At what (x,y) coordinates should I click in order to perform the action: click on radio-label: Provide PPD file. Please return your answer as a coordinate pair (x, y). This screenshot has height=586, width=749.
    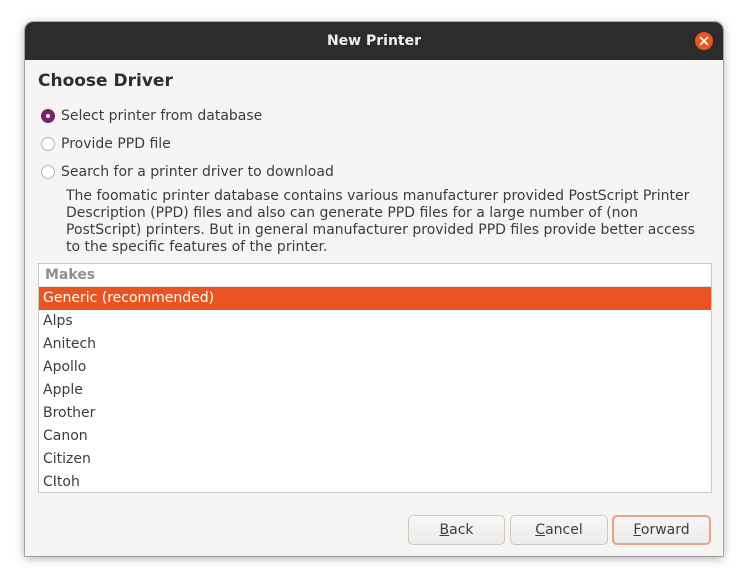
    Looking at the image, I should click on (116, 144).